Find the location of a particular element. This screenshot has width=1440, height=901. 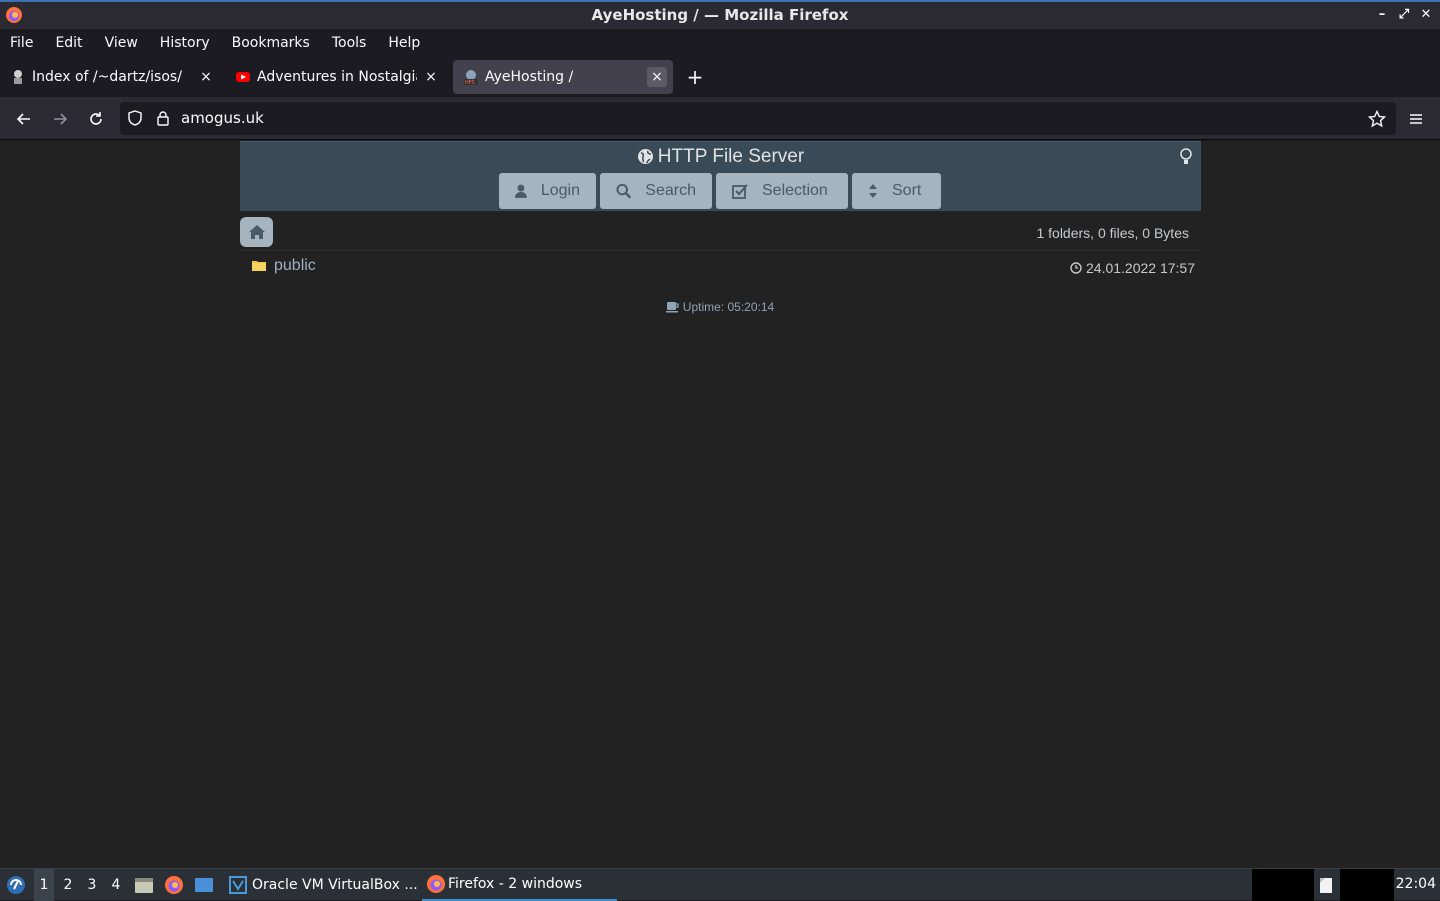

sort-button: Sort is located at coordinates (896, 191).